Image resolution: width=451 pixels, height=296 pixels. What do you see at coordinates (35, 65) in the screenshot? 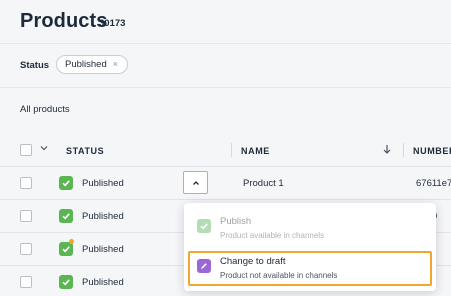
I see `status-filter-label: Status` at bounding box center [35, 65].